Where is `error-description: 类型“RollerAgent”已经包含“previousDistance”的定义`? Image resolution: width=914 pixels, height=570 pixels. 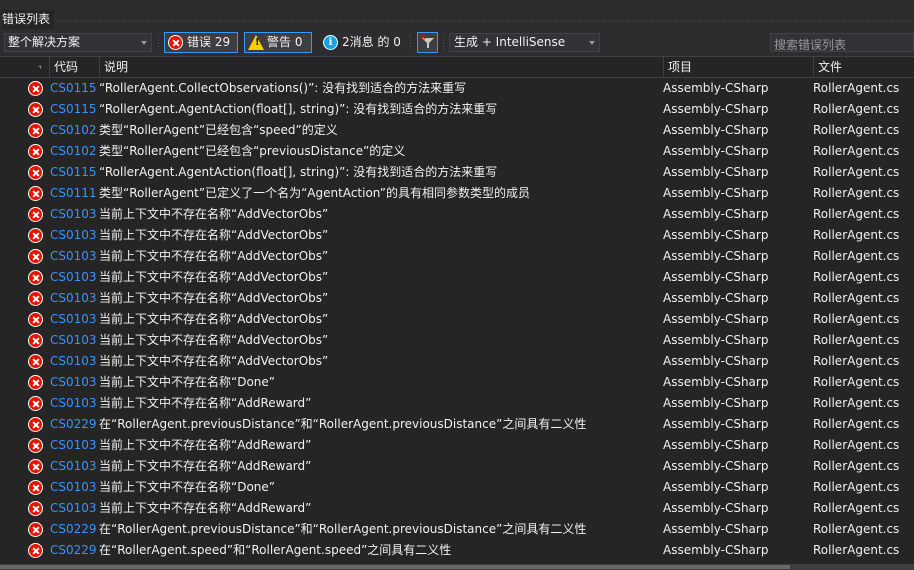
error-description: 类型“RollerAgent”已经包含“previousDistance”的定义 is located at coordinates (252, 151).